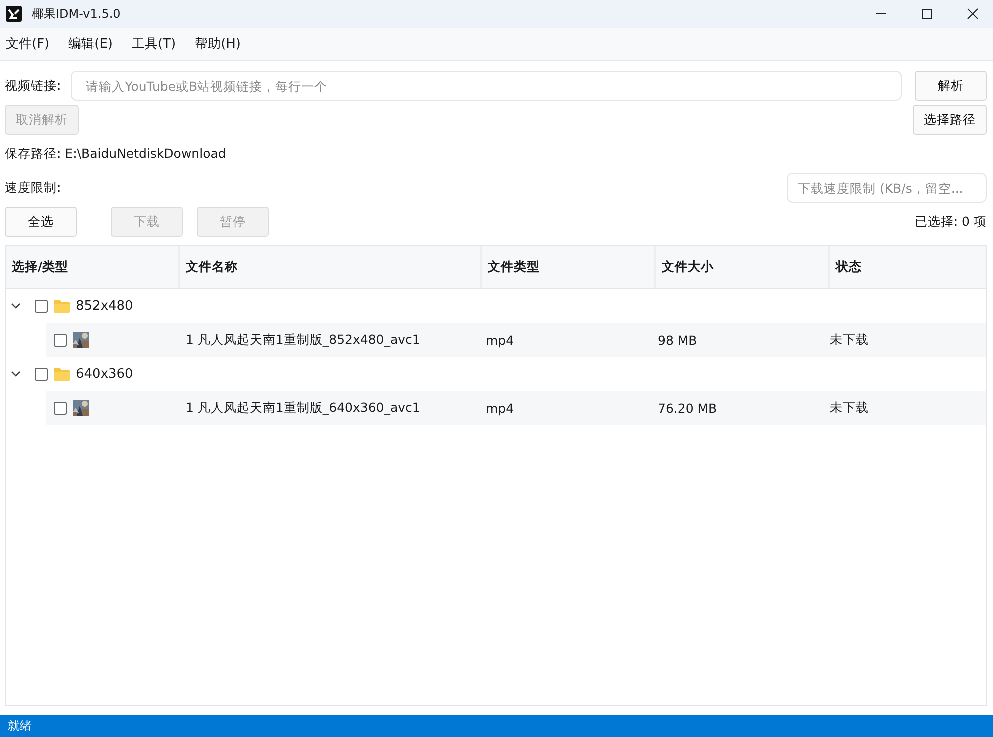 This screenshot has height=737, width=993. Describe the element at coordinates (303, 408) in the screenshot. I see `table-cell-text: 1 凡人风起天南1重制版_640x360_avc1` at that location.